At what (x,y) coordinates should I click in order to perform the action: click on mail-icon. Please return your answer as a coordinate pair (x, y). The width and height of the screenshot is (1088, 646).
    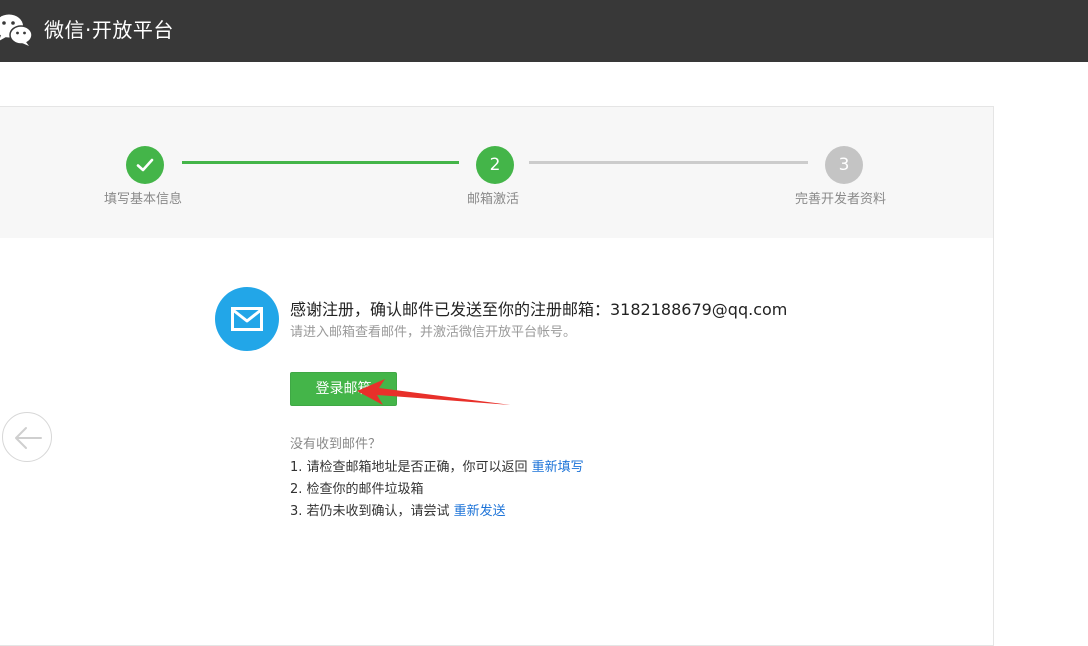
    Looking at the image, I should click on (247, 319).